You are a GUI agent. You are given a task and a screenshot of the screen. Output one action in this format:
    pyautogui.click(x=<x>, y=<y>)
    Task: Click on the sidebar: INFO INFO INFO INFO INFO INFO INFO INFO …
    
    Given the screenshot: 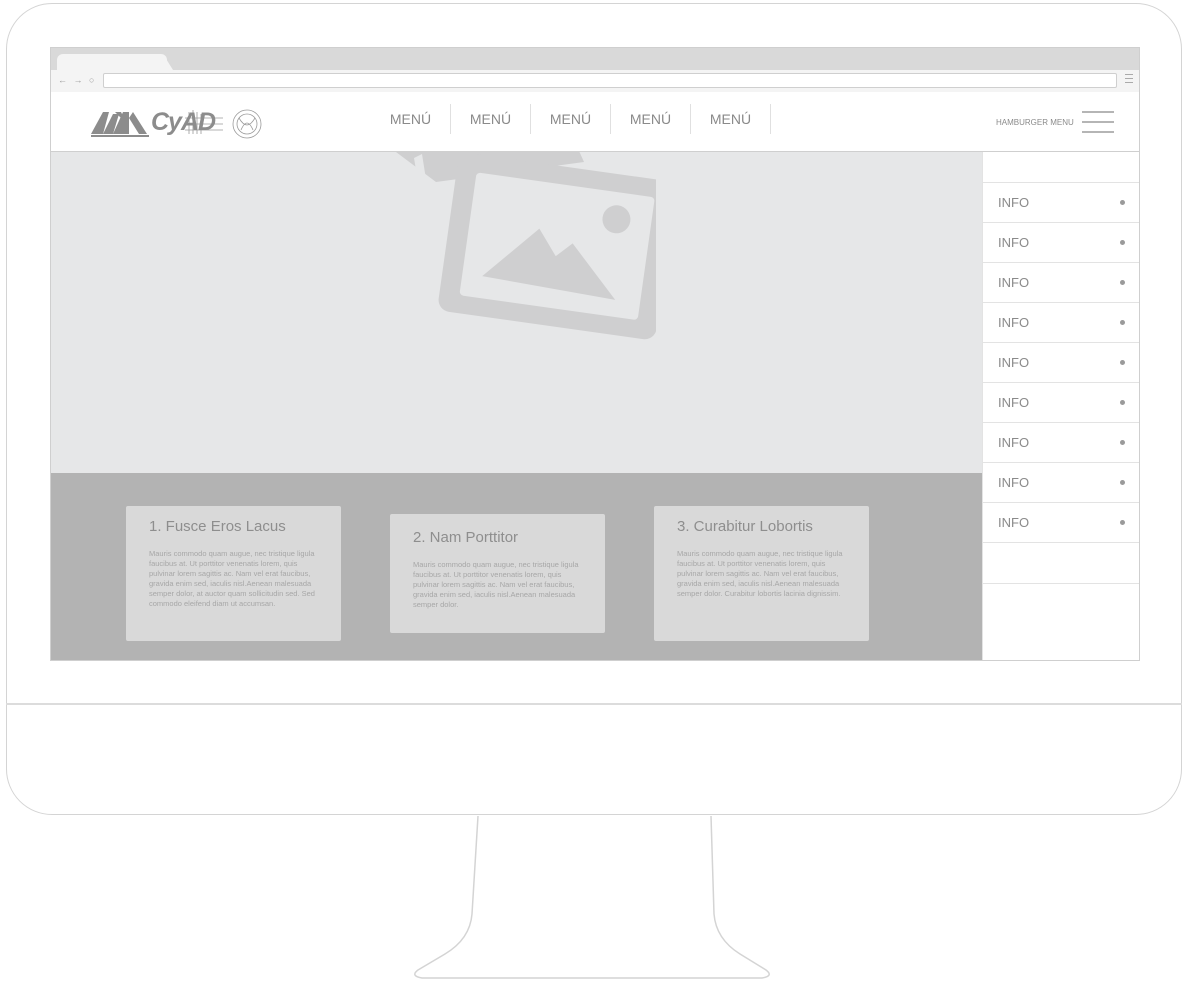 What is the action you would take?
    pyautogui.click(x=1060, y=406)
    